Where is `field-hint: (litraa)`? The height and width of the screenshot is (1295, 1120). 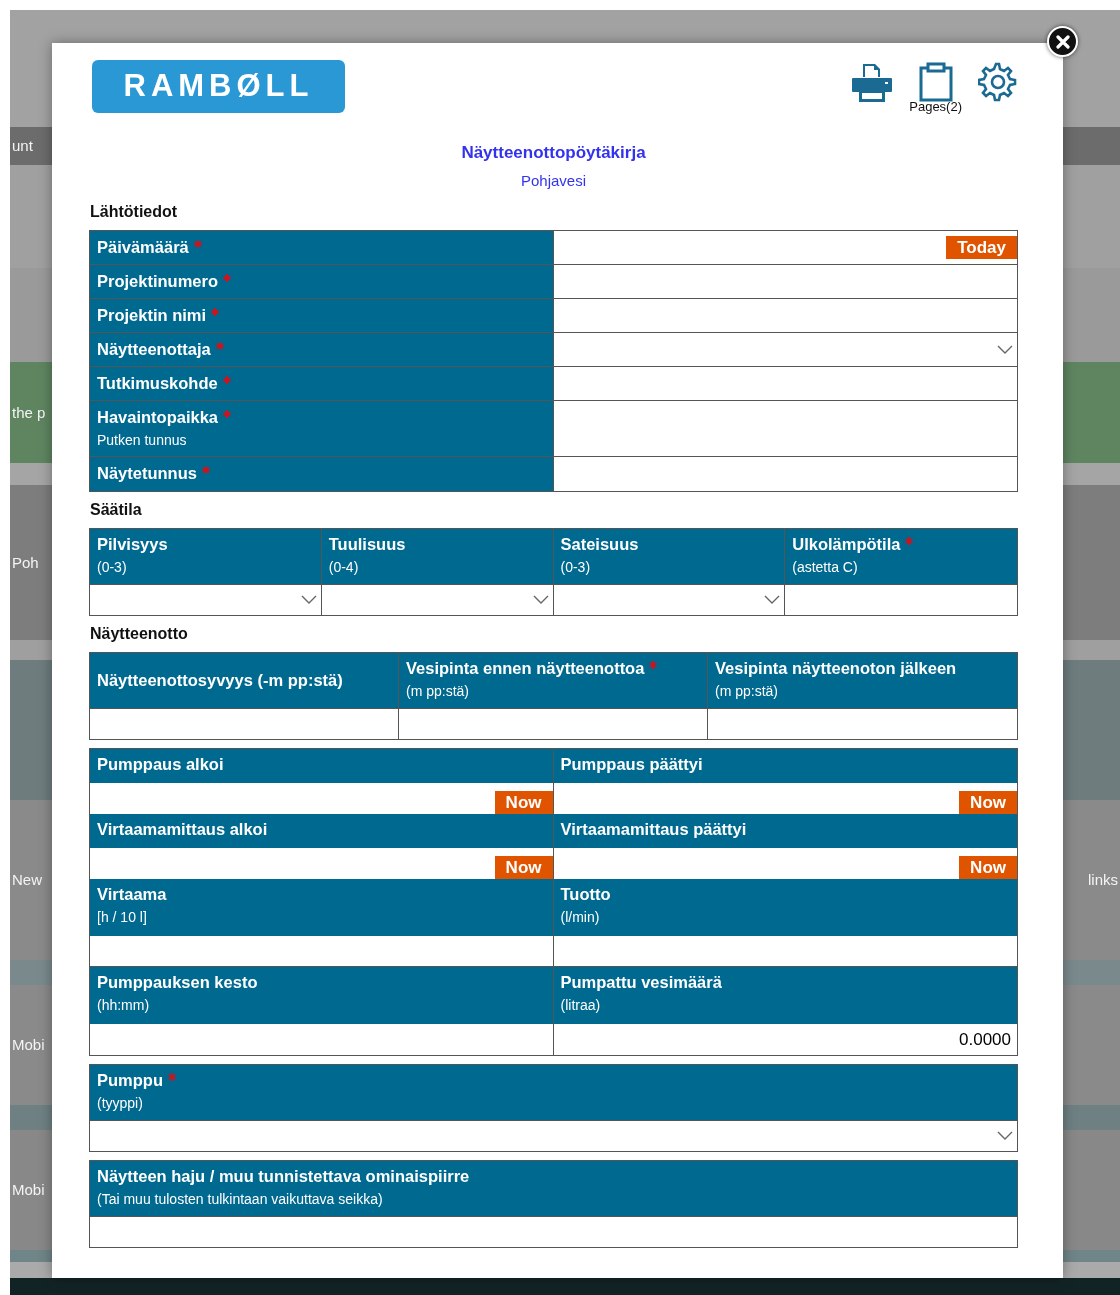
field-hint: (litraa) is located at coordinates (581, 1005).